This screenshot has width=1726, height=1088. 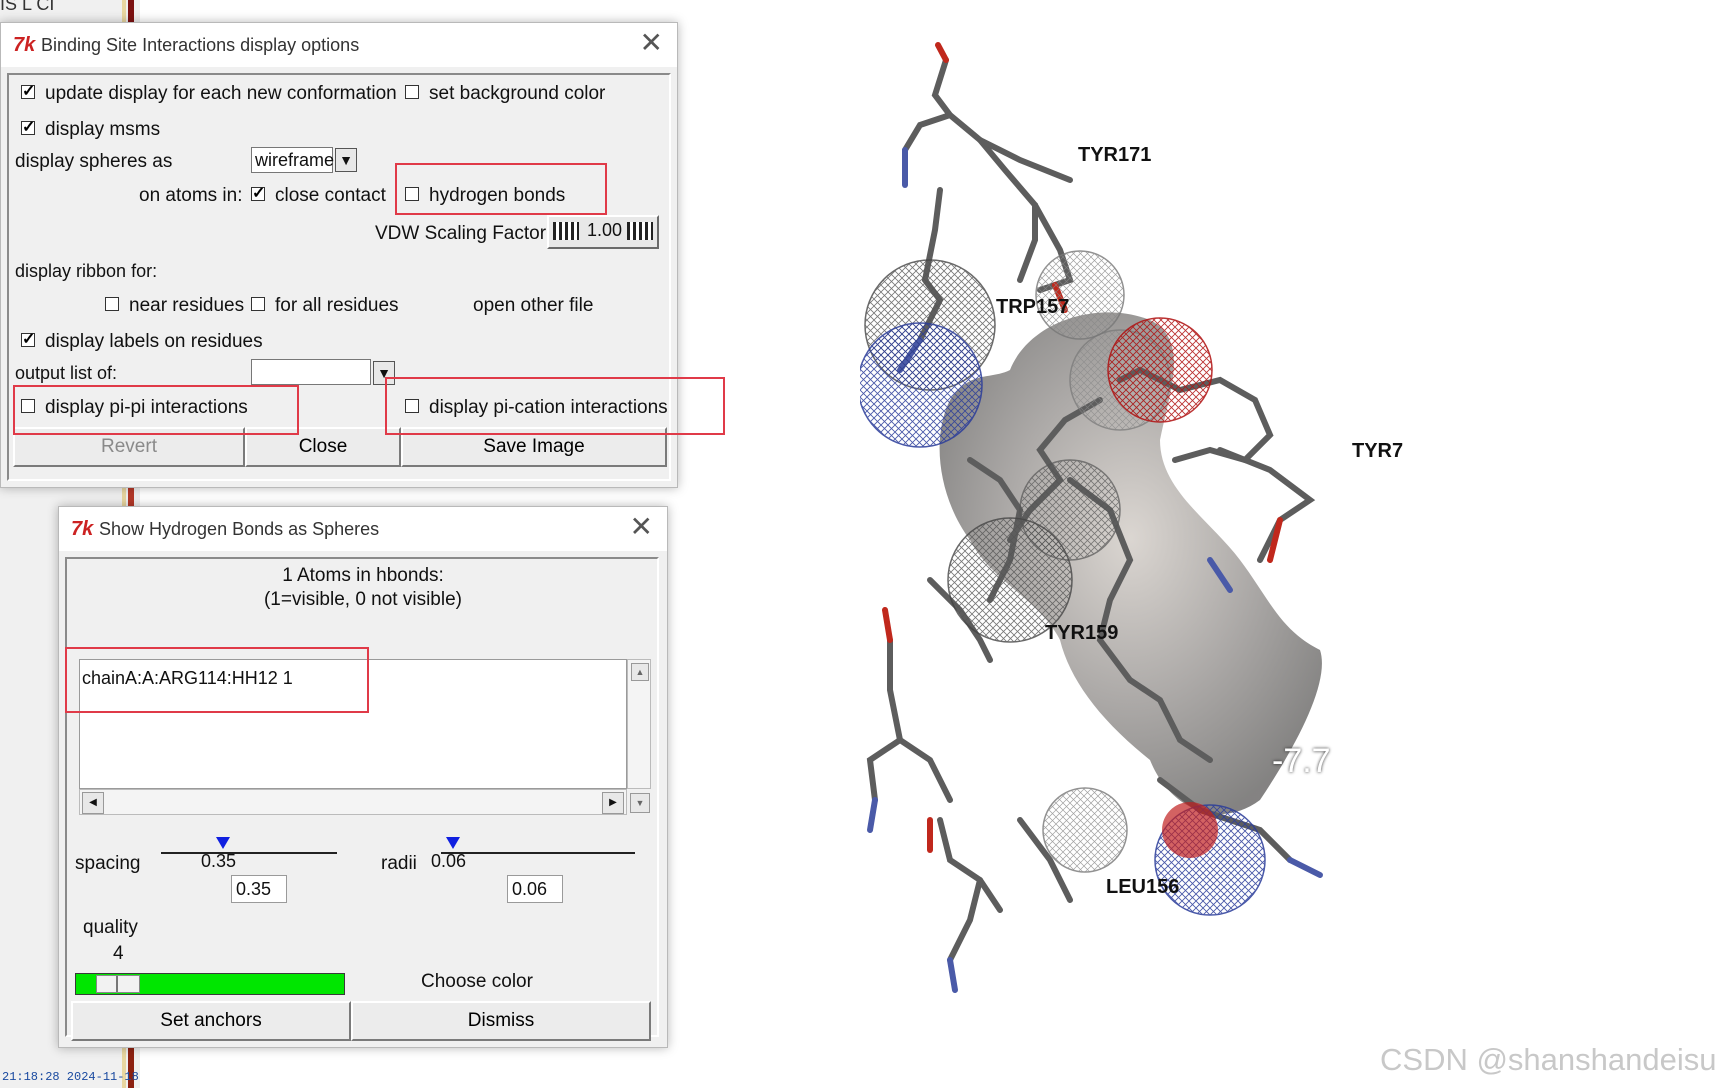 What do you see at coordinates (259, 889) in the screenshot?
I see `spacing-input: 0.35` at bounding box center [259, 889].